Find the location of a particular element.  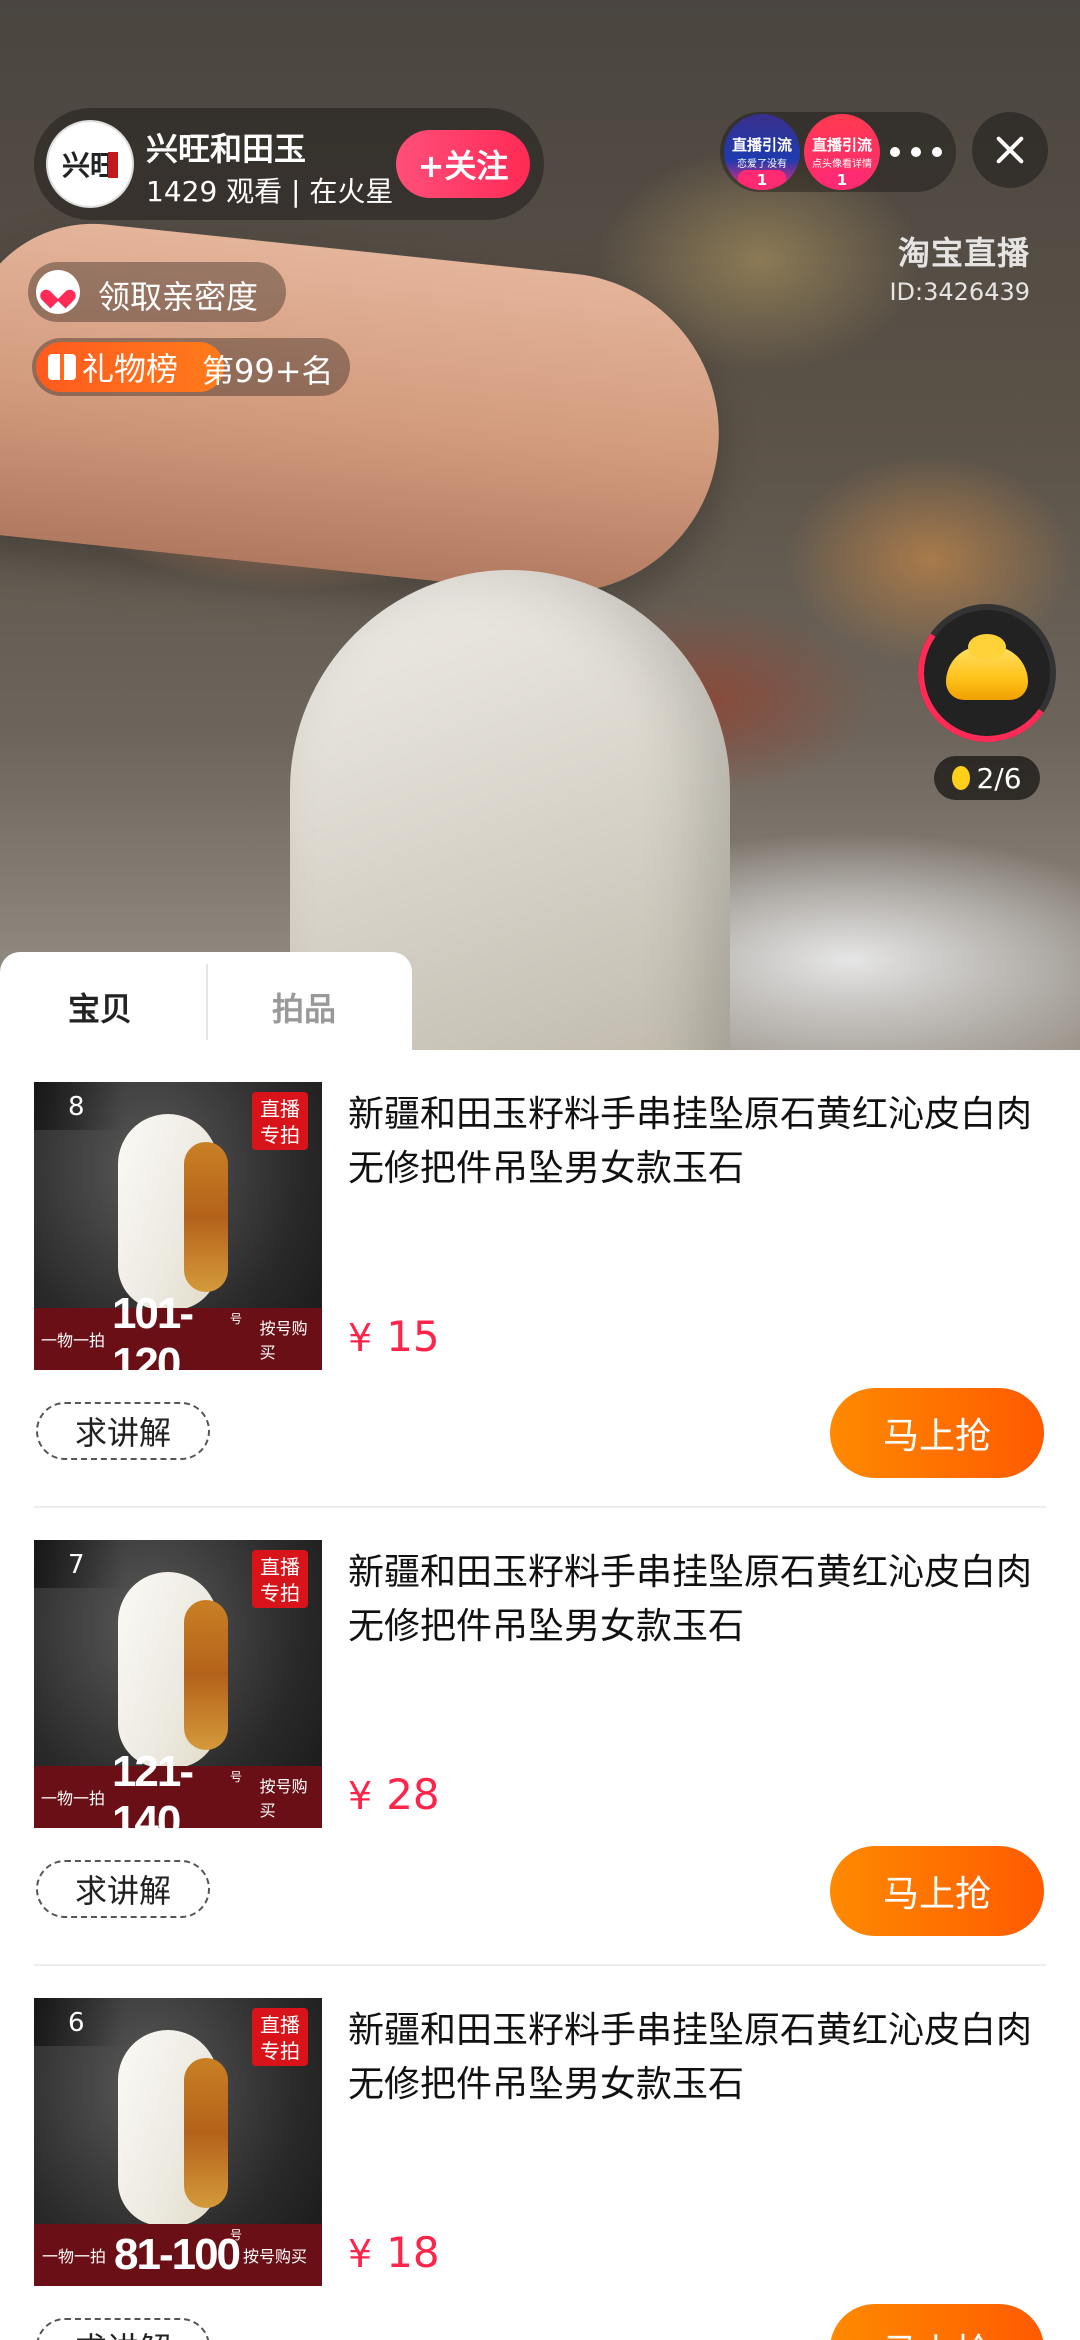

promo-cluster: 直播引流 恋爱了没有 1 直播引流 点头像看详情 1 is located at coordinates (838, 152).